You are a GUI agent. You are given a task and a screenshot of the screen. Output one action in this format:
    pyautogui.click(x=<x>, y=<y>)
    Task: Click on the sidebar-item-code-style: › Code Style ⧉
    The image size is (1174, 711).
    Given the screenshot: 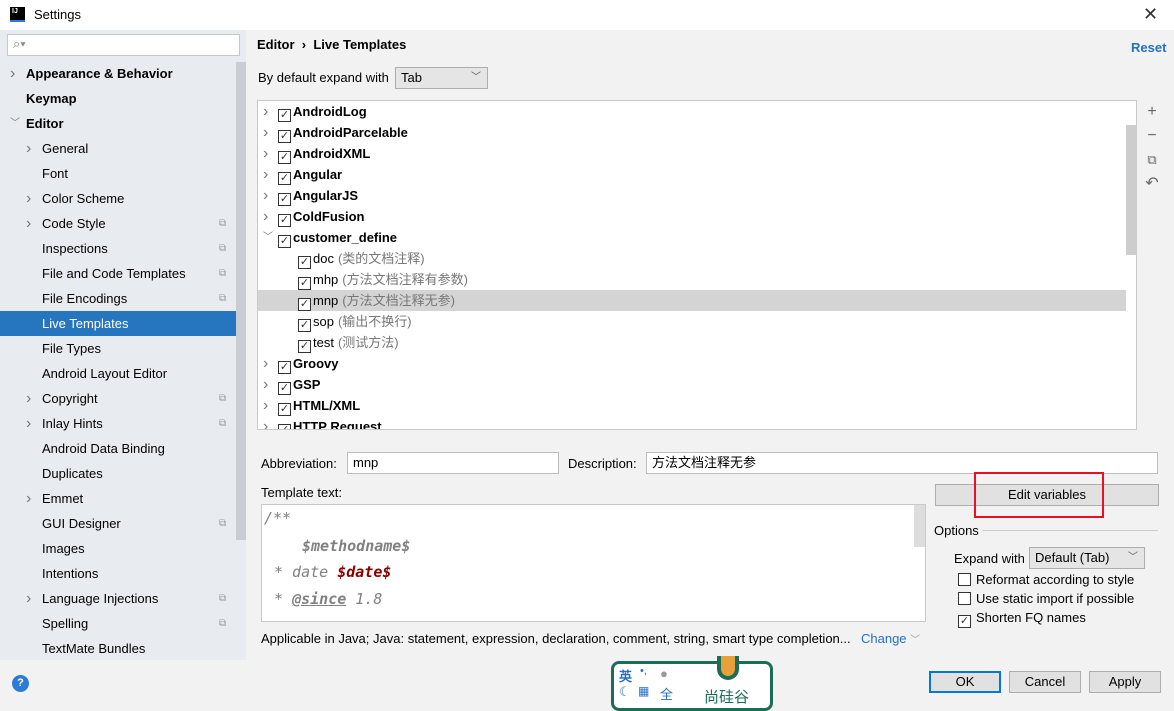 What is the action you would take?
    pyautogui.click(x=118, y=223)
    